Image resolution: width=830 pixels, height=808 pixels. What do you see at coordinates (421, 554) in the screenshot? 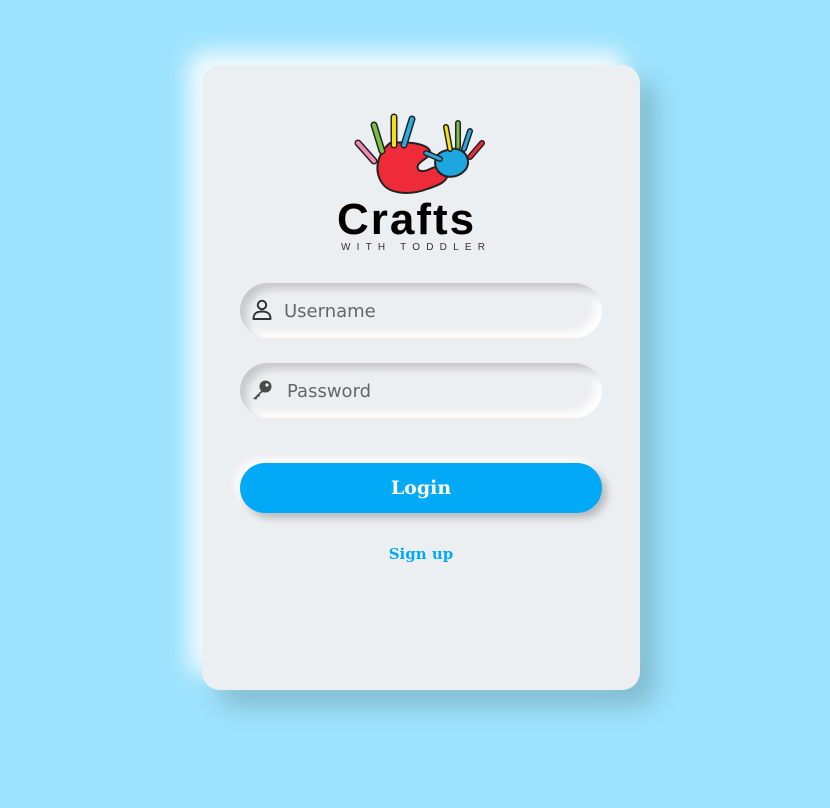
I see `signup-link: Sign up` at bounding box center [421, 554].